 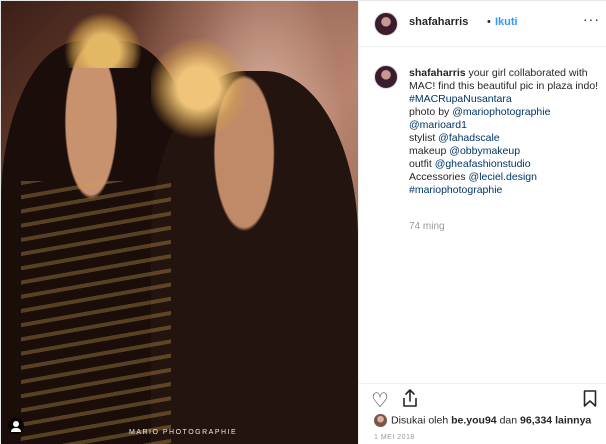 I want to click on likes-summary: Disukai oleh be.you94 dan 96,334 lainnya, so click(x=490, y=420).